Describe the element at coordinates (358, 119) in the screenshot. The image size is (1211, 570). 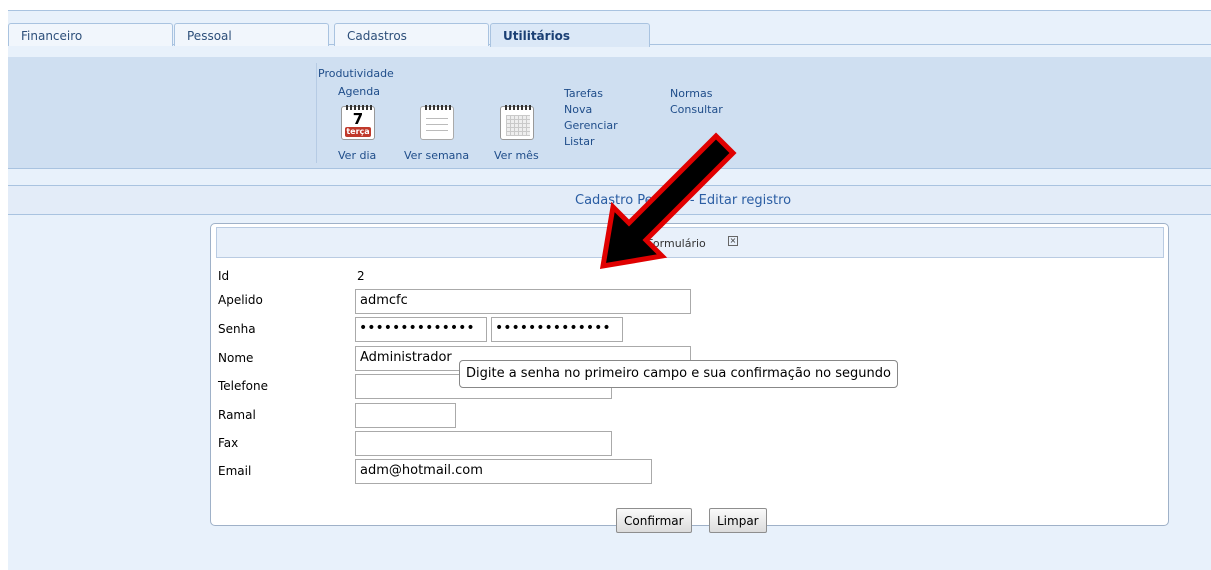
I see `calendar-day-number: 7` at that location.